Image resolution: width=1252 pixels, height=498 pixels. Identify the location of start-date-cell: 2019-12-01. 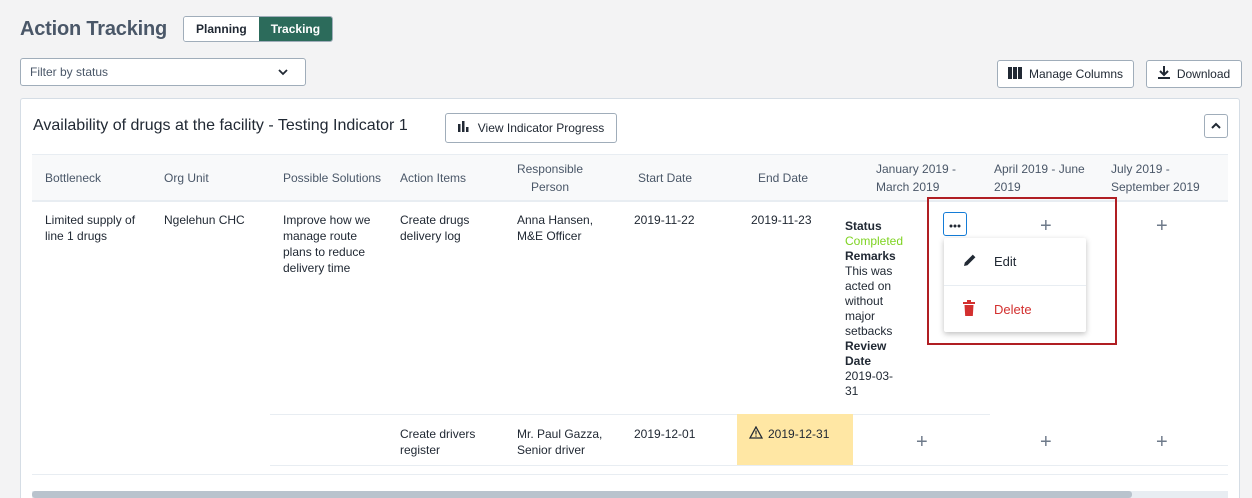
(665, 434).